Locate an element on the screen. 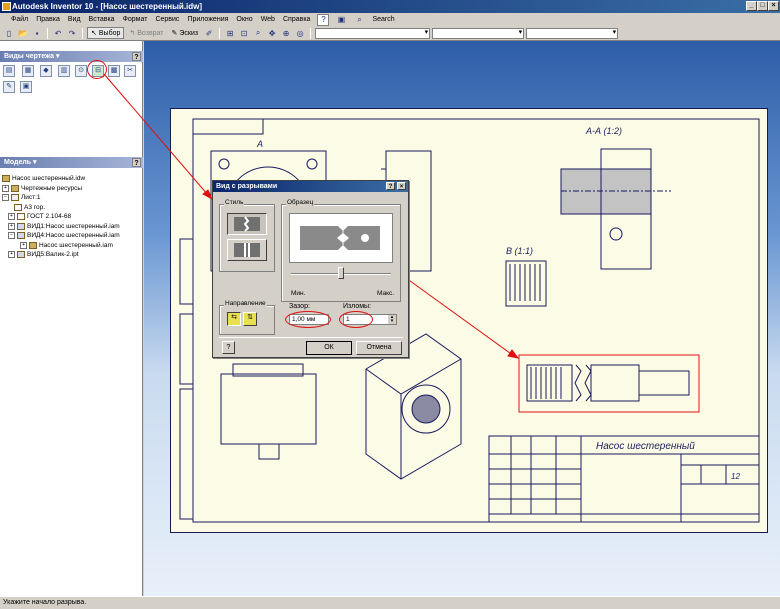 Image resolution: width=780 pixels, height=609 pixels. search-link: Search is located at coordinates (383, 19).